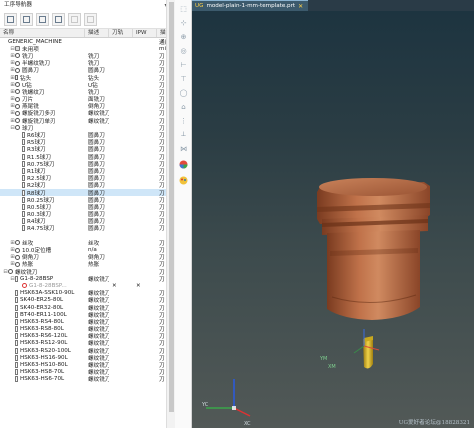 The height and width of the screenshot is (428, 474). Describe the element at coordinates (10, 19) in the screenshot. I see `program-order-view-icon` at that location.